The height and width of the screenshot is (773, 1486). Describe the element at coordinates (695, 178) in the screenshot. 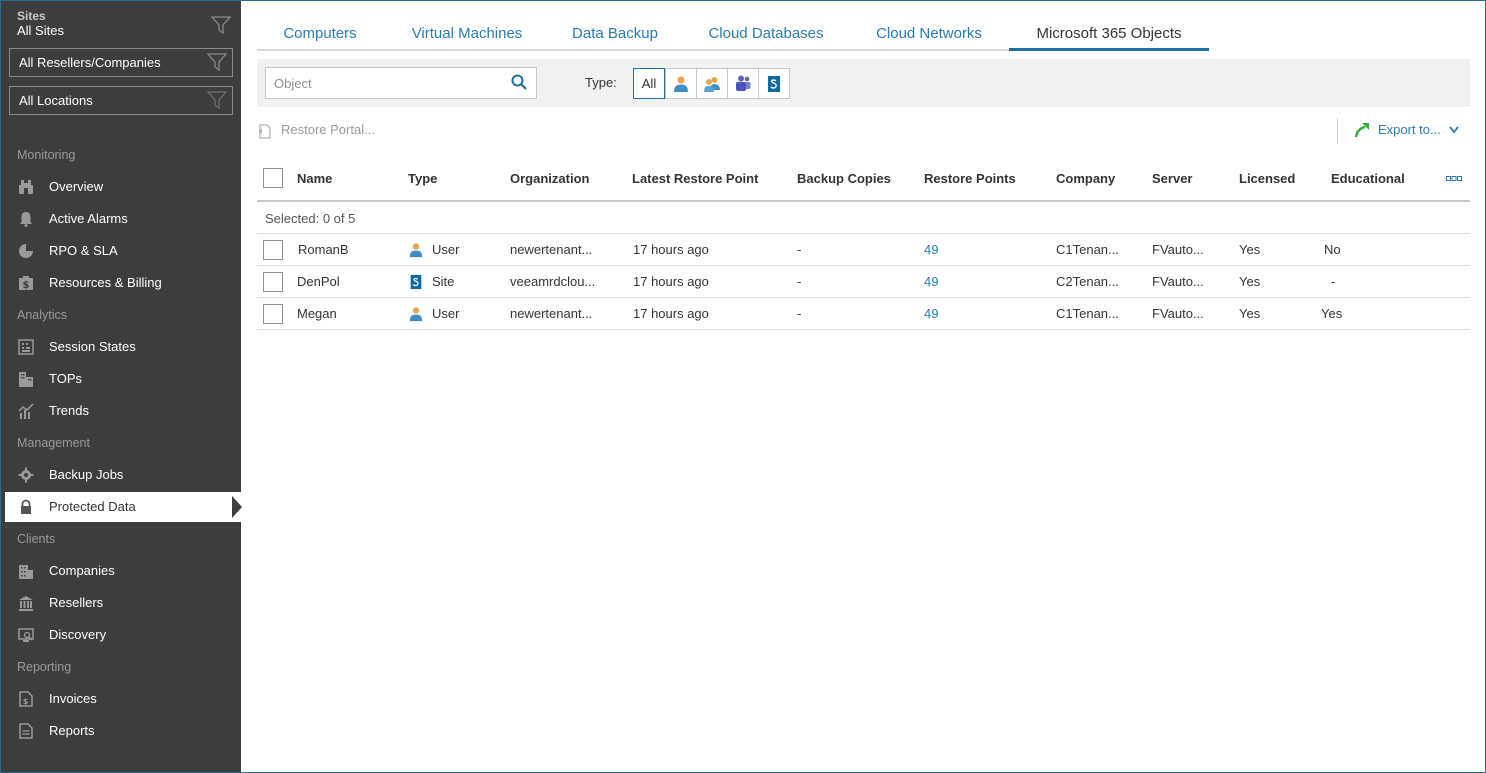

I see `column-header-latest-restore-point: Latest Restore Point` at that location.